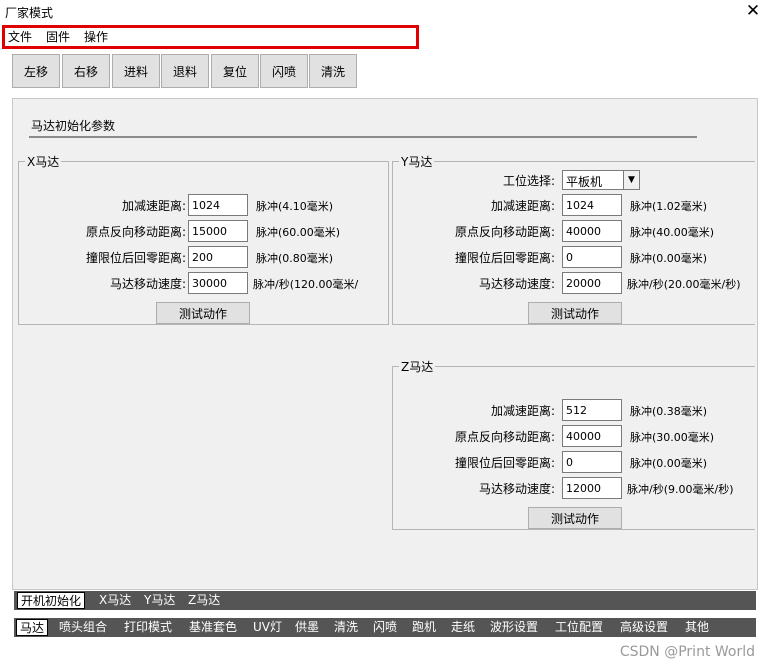 The image size is (769, 669). What do you see at coordinates (528, 181) in the screenshot?
I see `y-station-label: 工位选择:` at bounding box center [528, 181].